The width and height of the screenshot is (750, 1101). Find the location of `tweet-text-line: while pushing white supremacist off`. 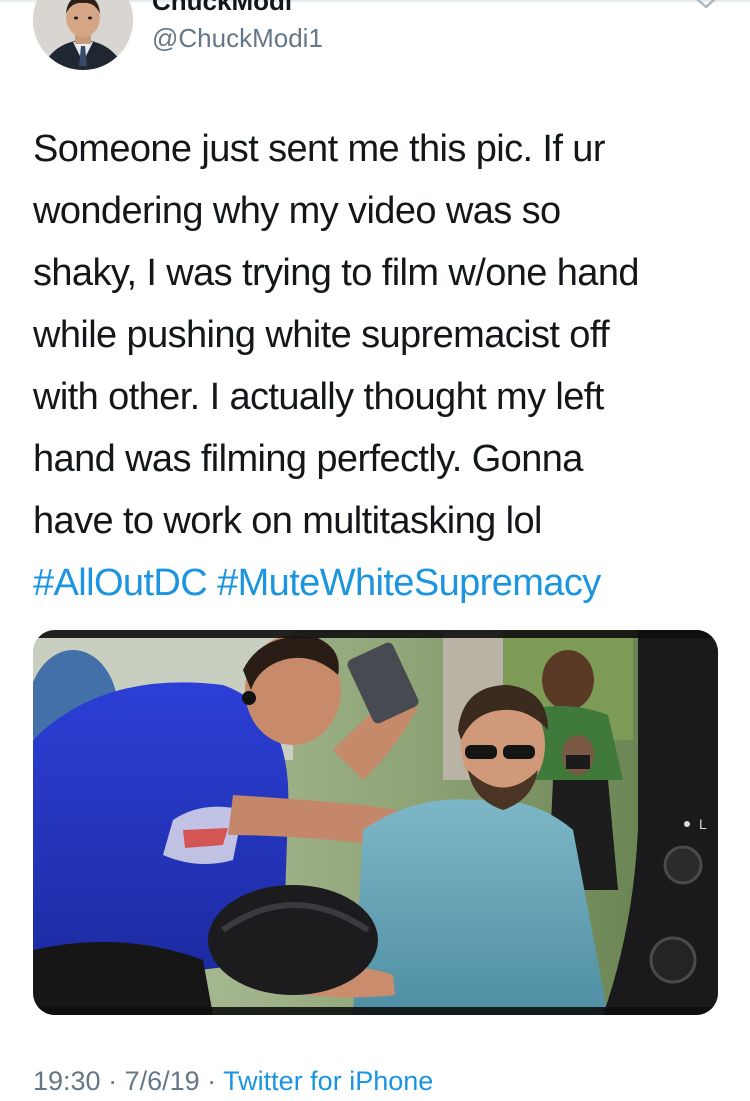

tweet-text-line: while pushing white supremacist off is located at coordinates (321, 335).